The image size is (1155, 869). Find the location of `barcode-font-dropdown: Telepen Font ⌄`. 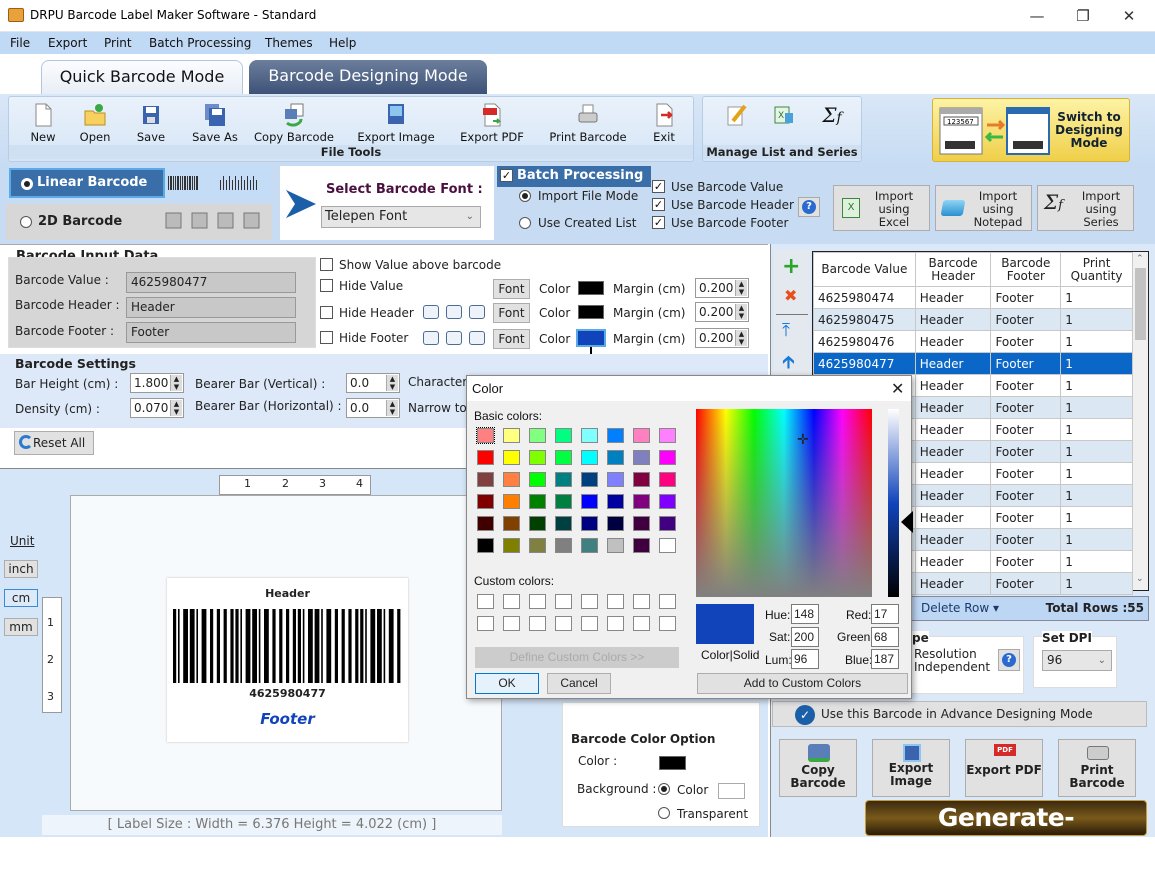

barcode-font-dropdown: Telepen Font ⌄ is located at coordinates (401, 217).